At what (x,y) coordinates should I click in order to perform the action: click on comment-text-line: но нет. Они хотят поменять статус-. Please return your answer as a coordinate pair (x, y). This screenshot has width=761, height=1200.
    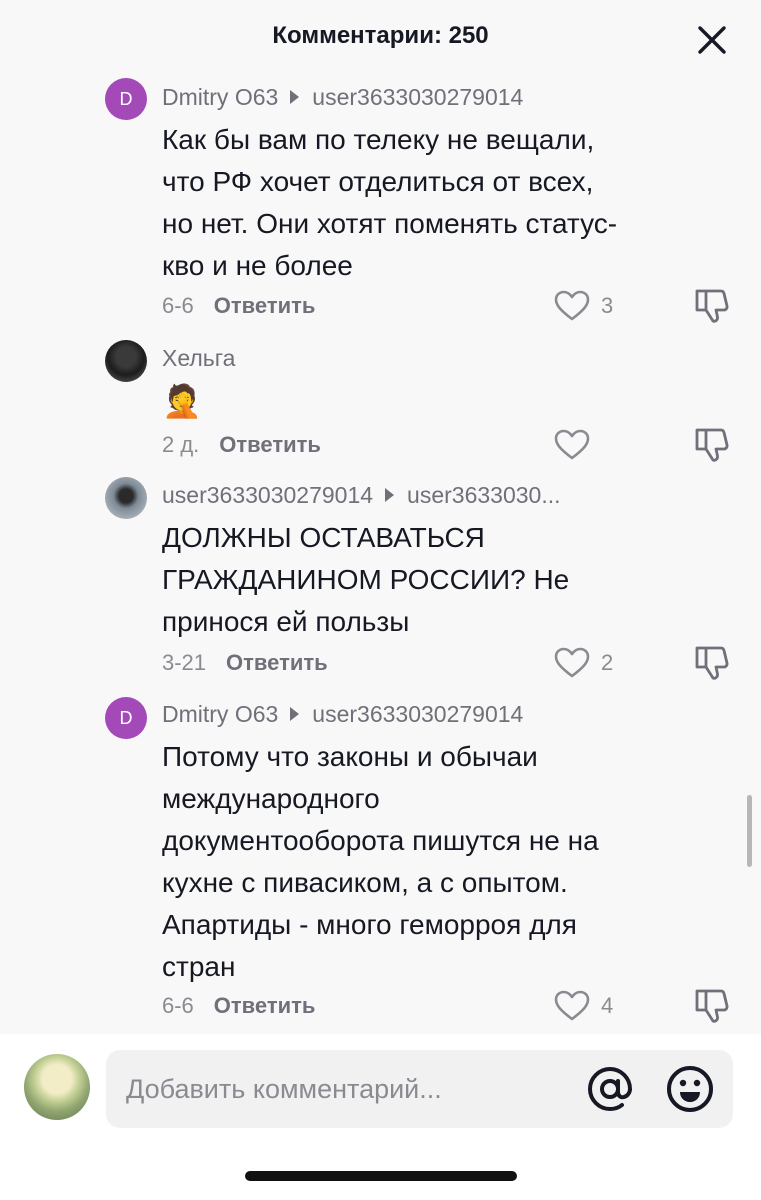
    Looking at the image, I should click on (390, 223).